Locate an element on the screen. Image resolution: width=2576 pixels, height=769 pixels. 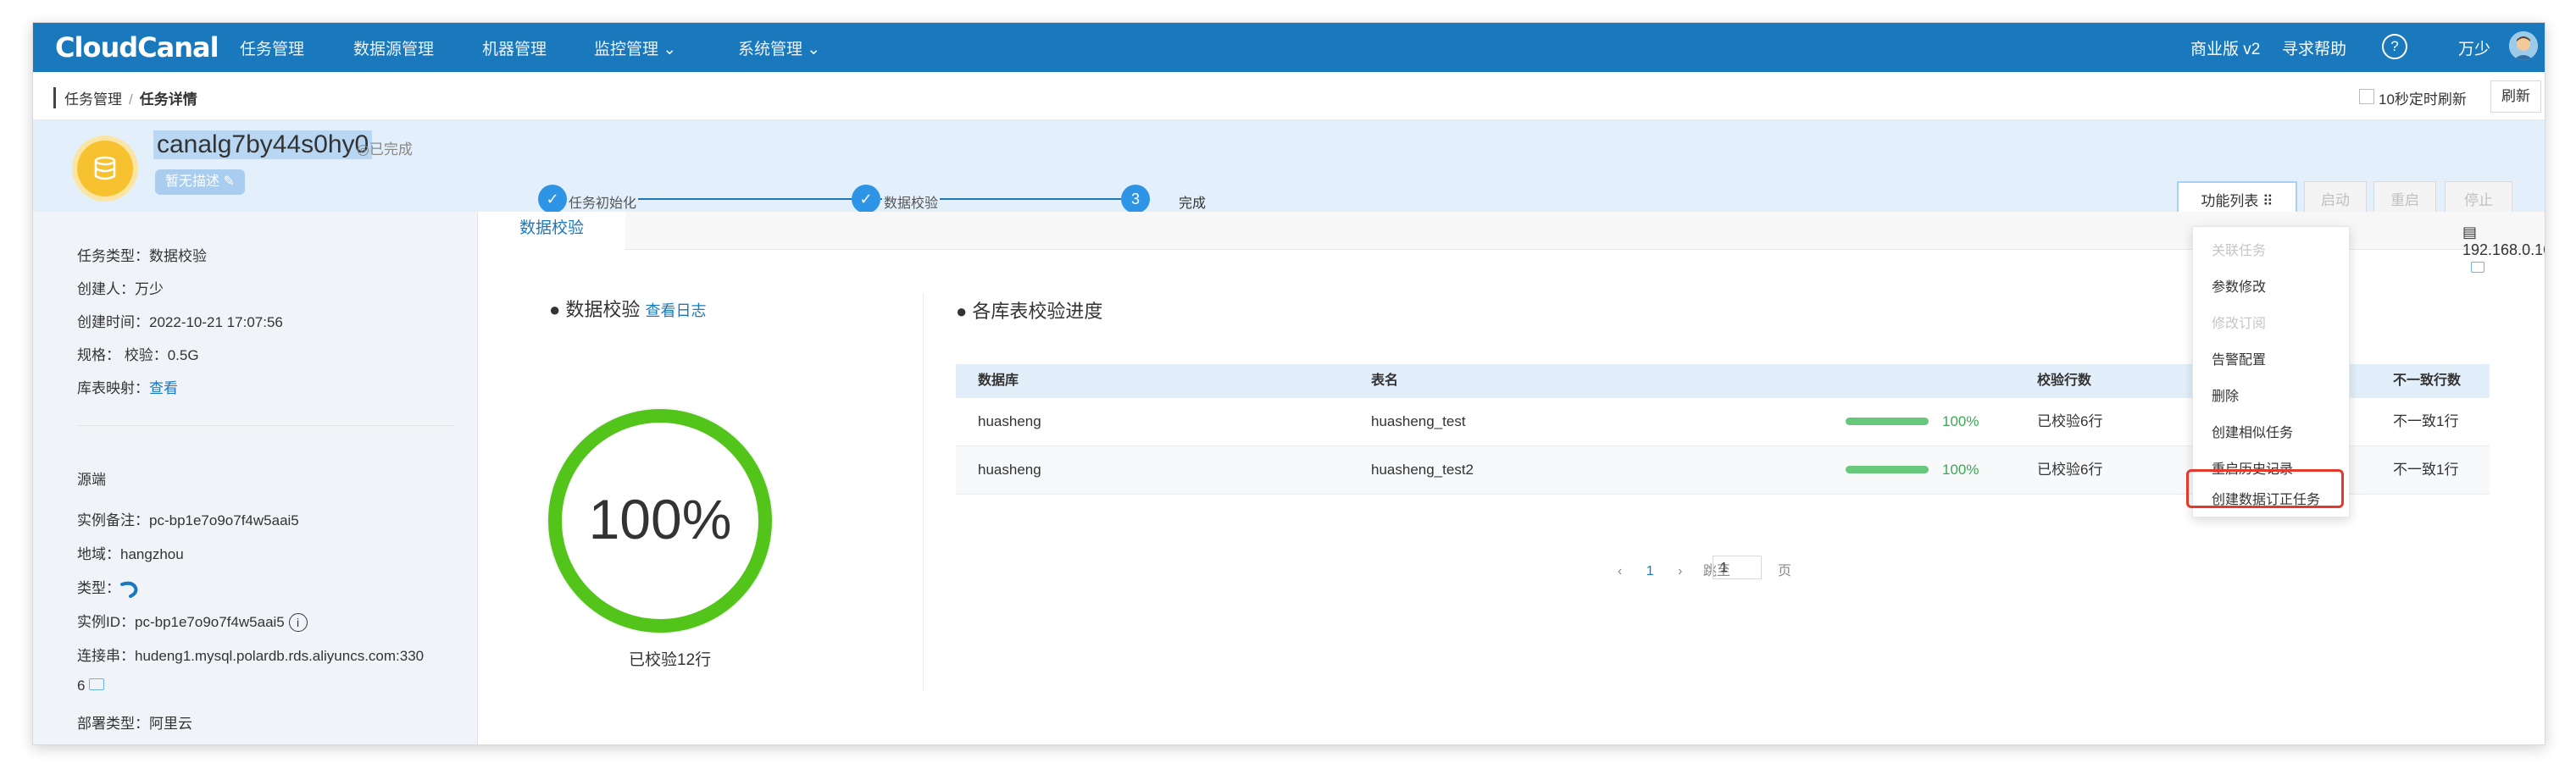
help-link: 寻求帮助 is located at coordinates (2314, 47).